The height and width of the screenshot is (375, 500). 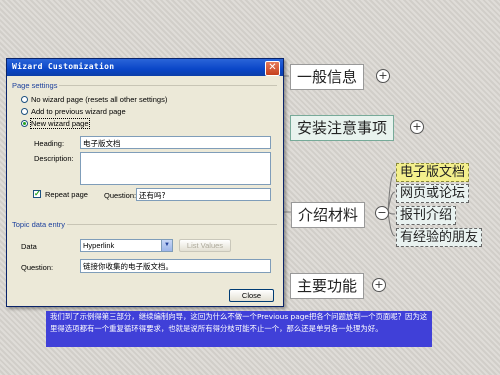 I want to click on mindmap-subnode-experienced-friends: 有经验的朋友, so click(x=439, y=237).